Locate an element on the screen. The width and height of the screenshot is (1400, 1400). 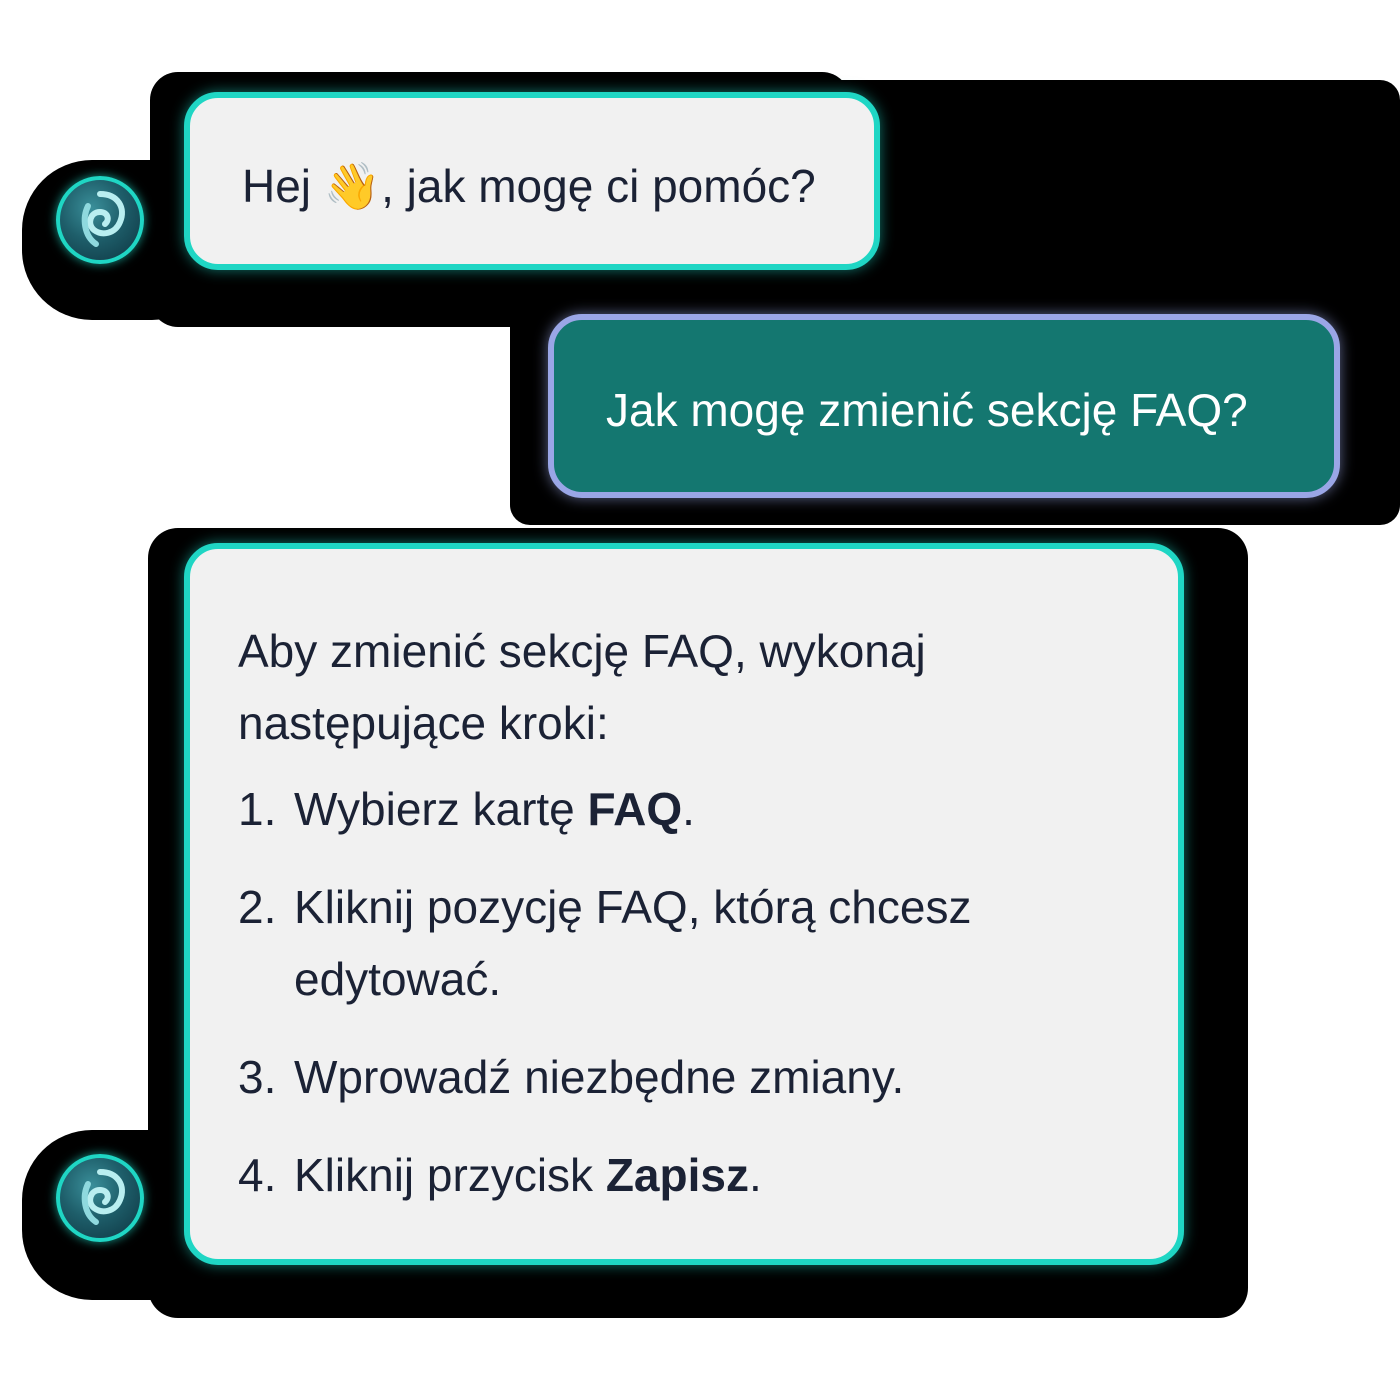
list-item: 1. Wybierz kartę FAQ. is located at coordinates (668, 809).